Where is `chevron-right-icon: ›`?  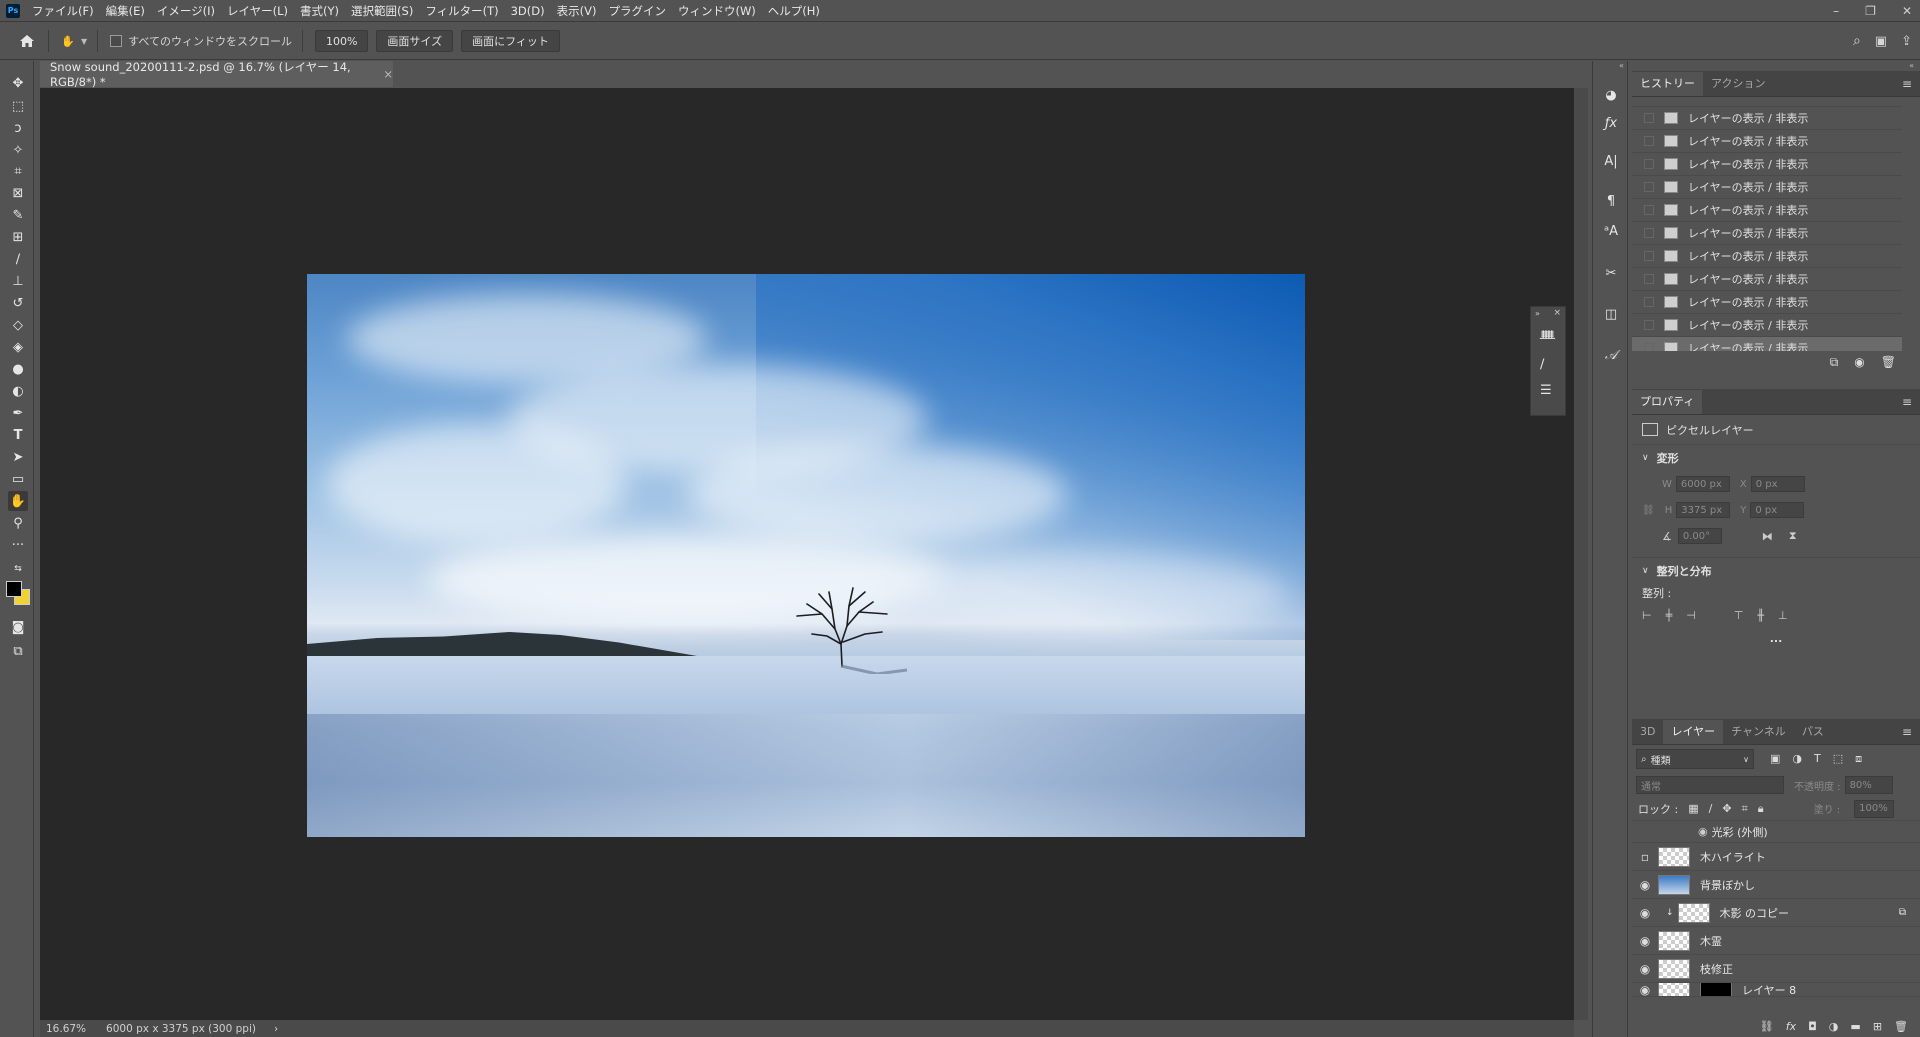
chevron-right-icon: › is located at coordinates (267, 1029).